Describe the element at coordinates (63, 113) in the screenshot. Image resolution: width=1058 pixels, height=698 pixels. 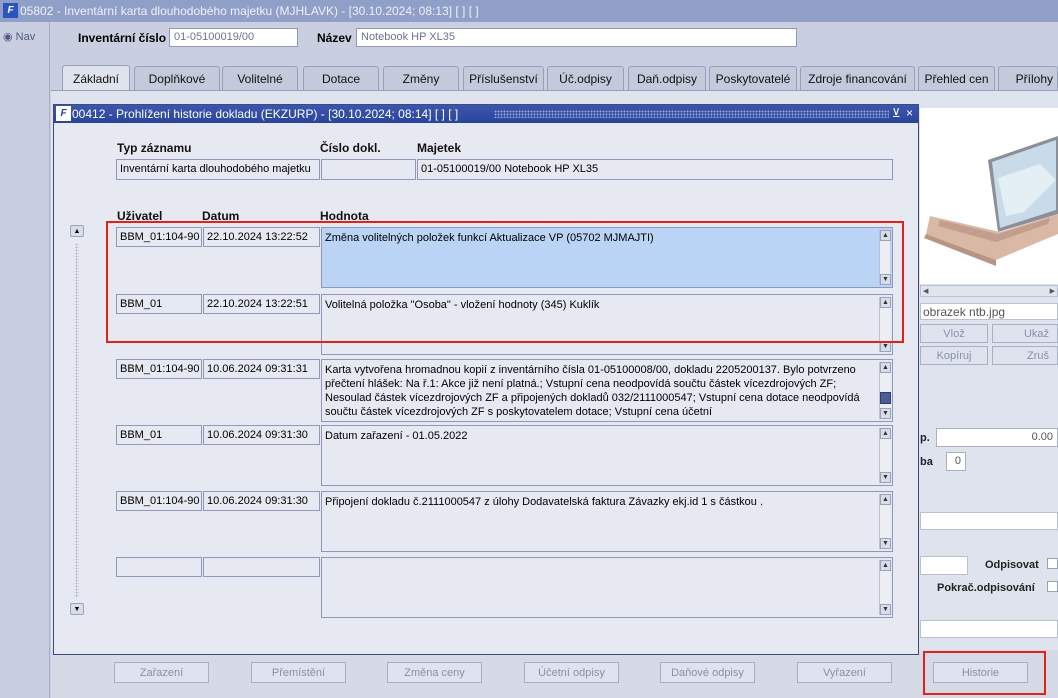
I see `dialog-app-icon: F` at that location.